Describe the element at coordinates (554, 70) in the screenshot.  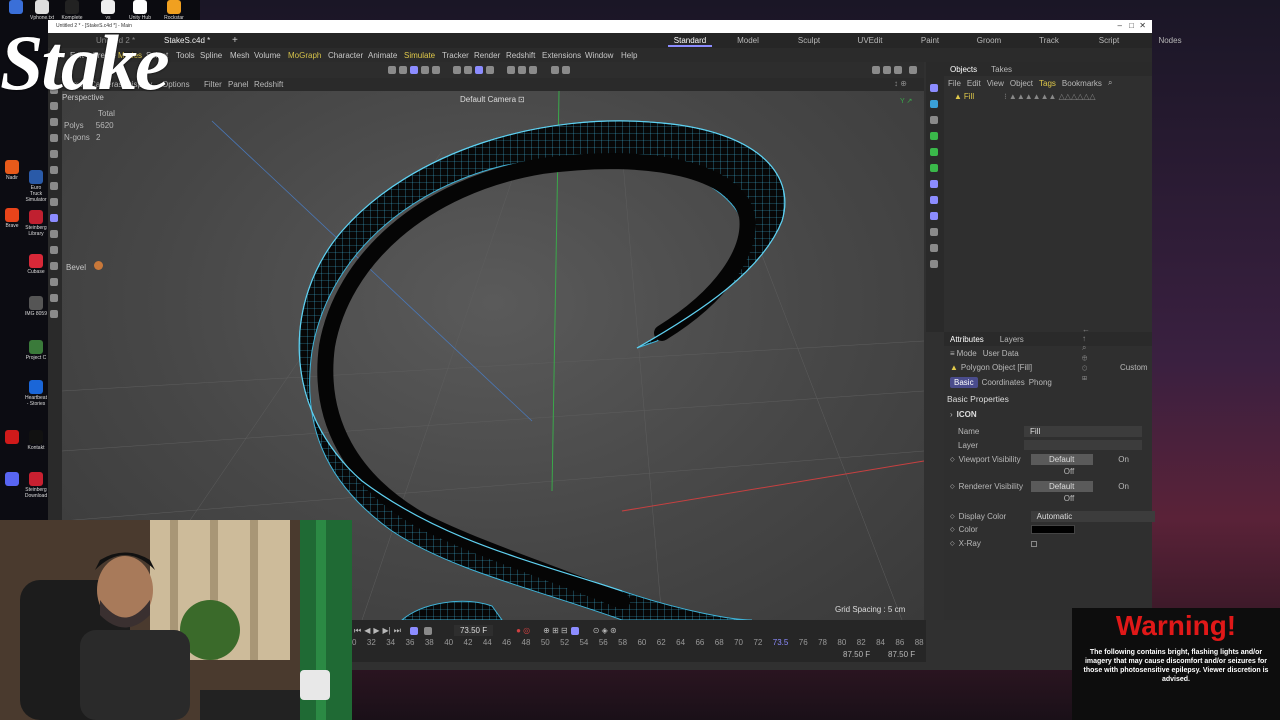
I see `workplane-icon` at that location.